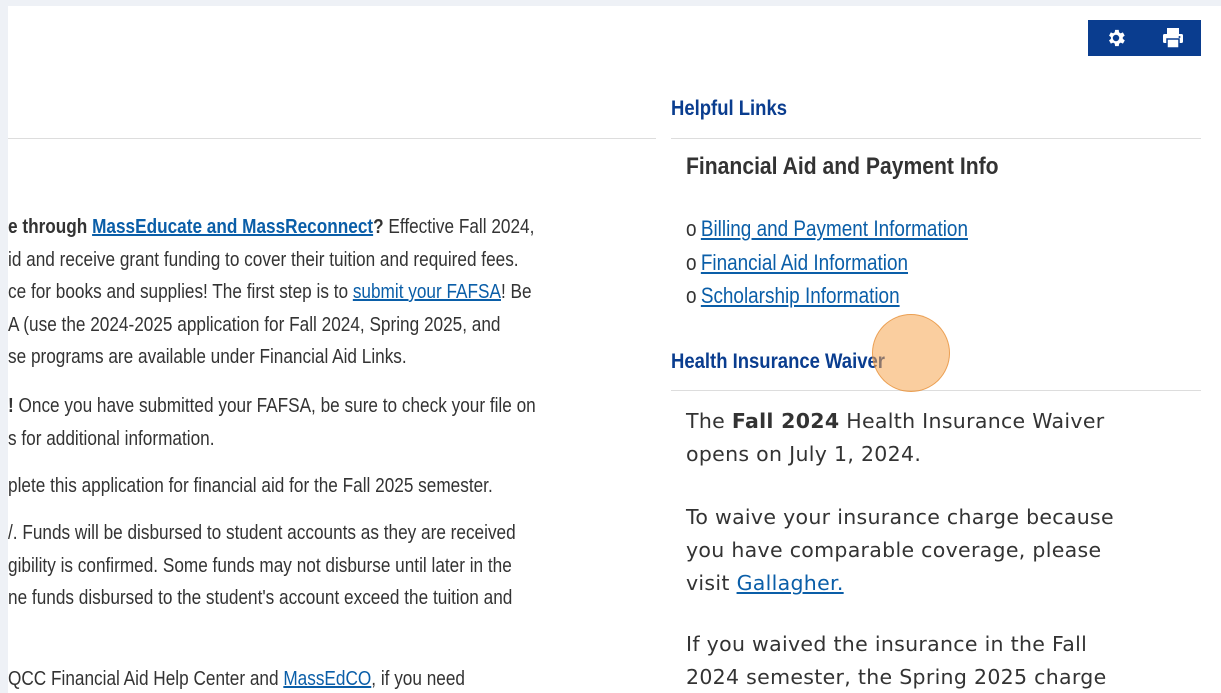 The width and height of the screenshot is (1221, 693). Describe the element at coordinates (800, 295) in the screenshot. I see `scholarship-info-link: Scholarship Information` at that location.